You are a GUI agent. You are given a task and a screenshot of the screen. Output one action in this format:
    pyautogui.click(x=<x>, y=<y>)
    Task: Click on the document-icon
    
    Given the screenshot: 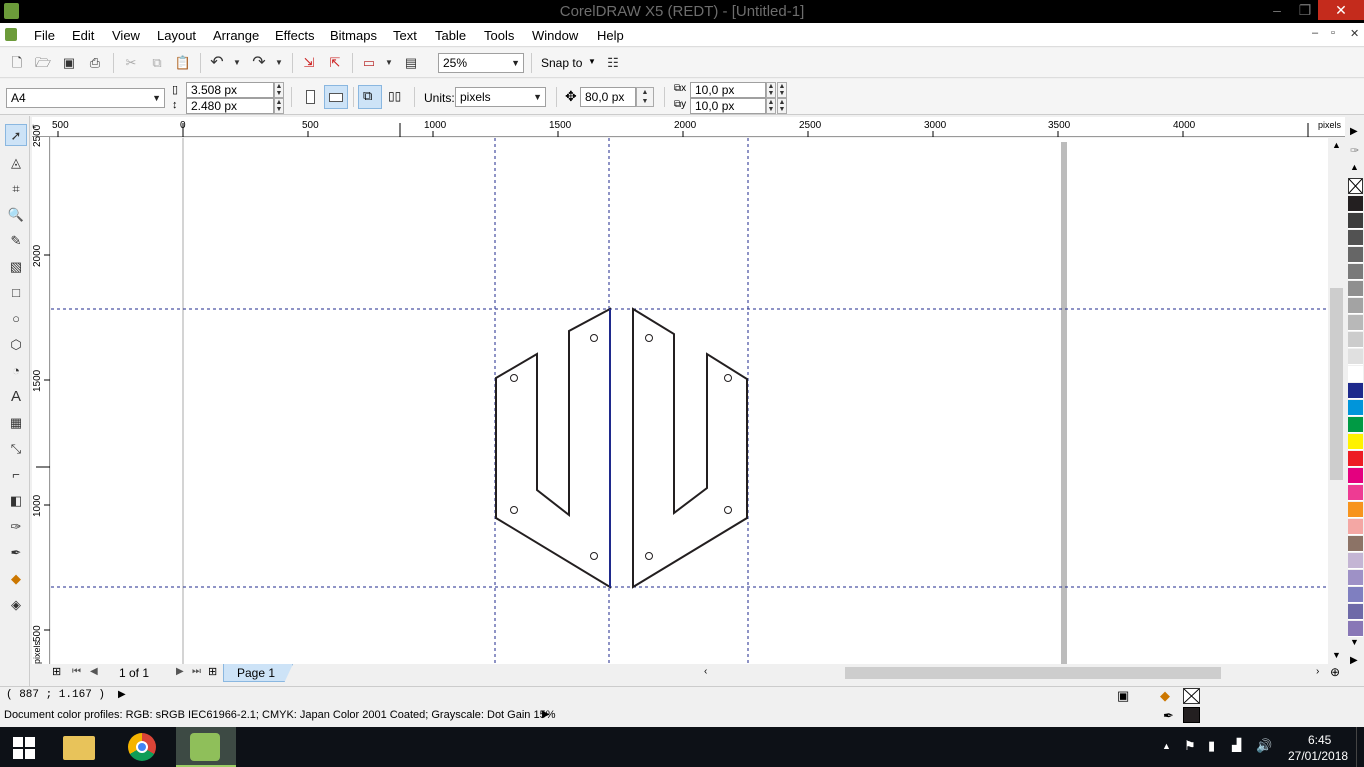 What is the action you would take?
    pyautogui.click(x=11, y=34)
    